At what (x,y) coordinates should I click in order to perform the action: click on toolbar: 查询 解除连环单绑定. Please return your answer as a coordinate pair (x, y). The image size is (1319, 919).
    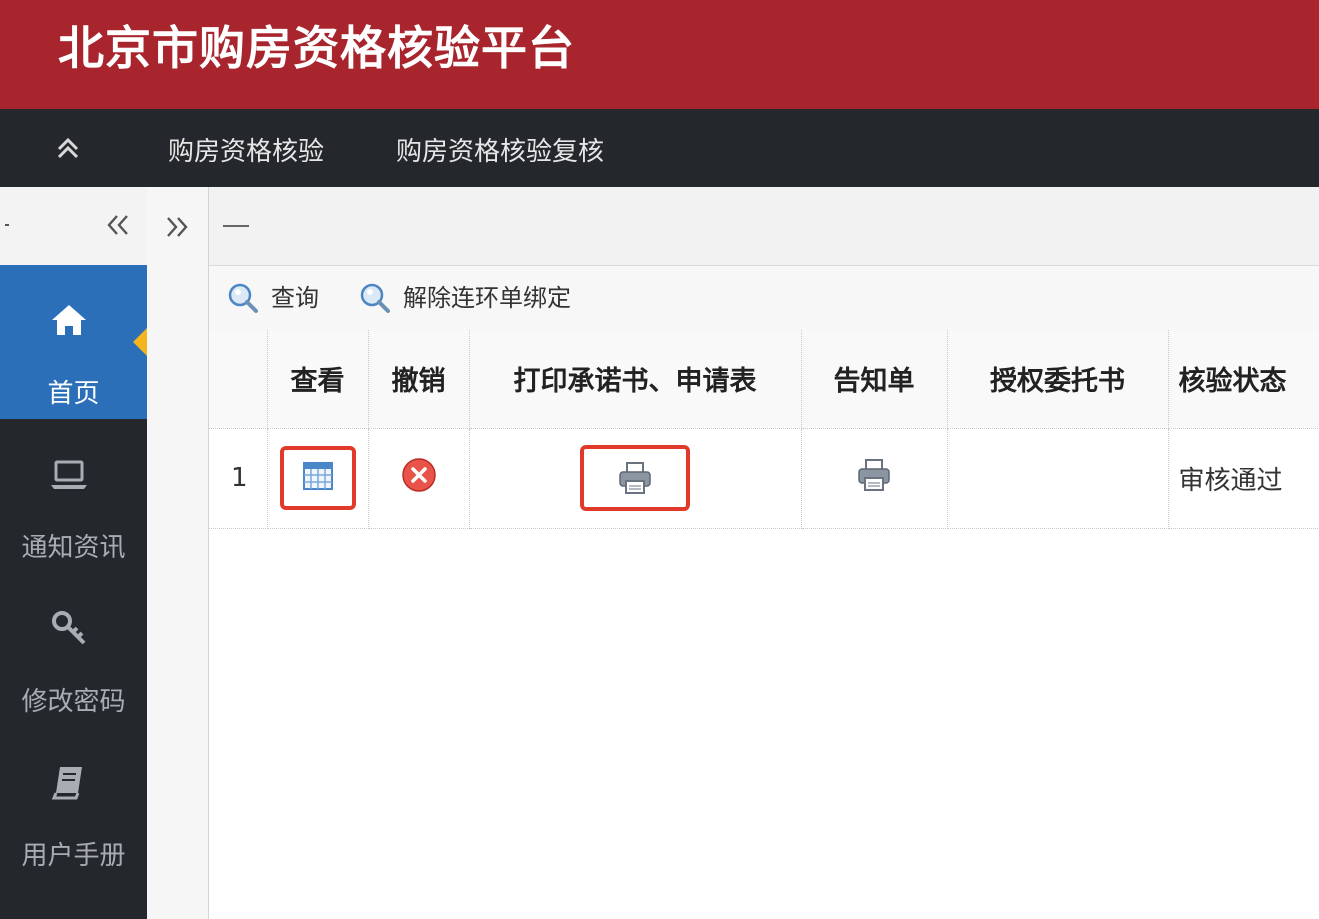
    Looking at the image, I should click on (764, 298).